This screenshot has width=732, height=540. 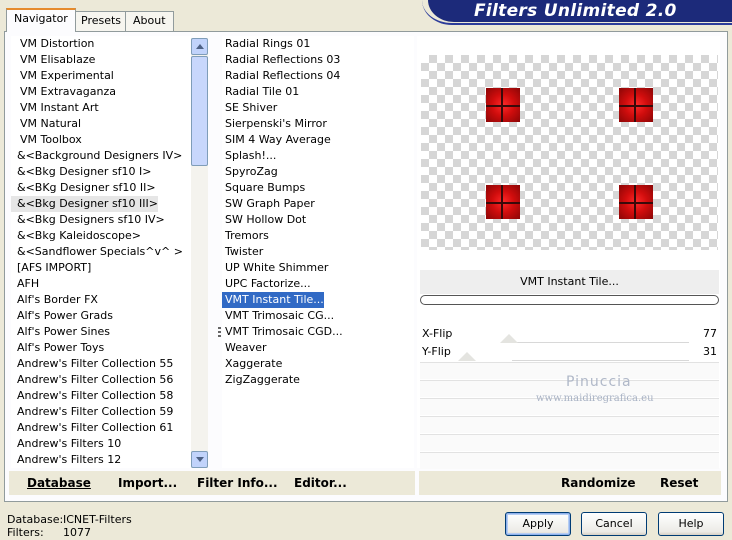 What do you see at coordinates (57, 348) in the screenshot?
I see `category-item: Alf's Power Toys` at bounding box center [57, 348].